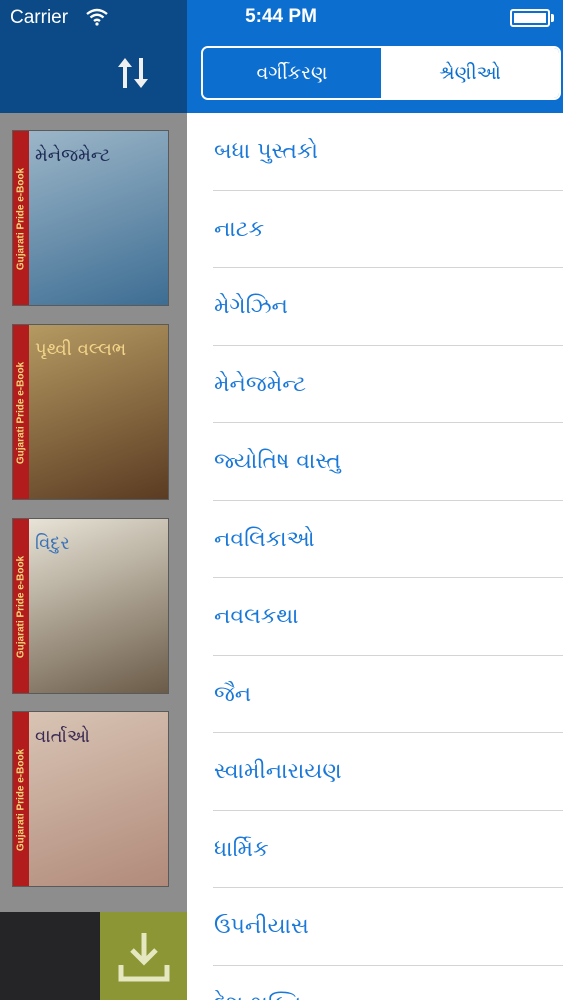  Describe the element at coordinates (375, 385) in the screenshot. I see `category-item: મેનેજમેન્ટ` at that location.